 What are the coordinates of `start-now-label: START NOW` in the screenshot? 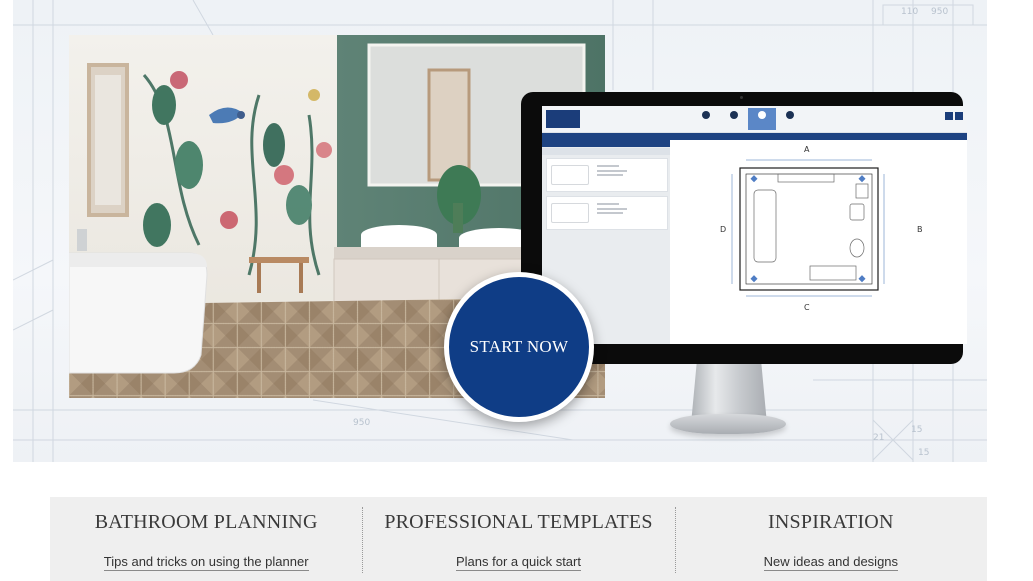 It's located at (519, 346).